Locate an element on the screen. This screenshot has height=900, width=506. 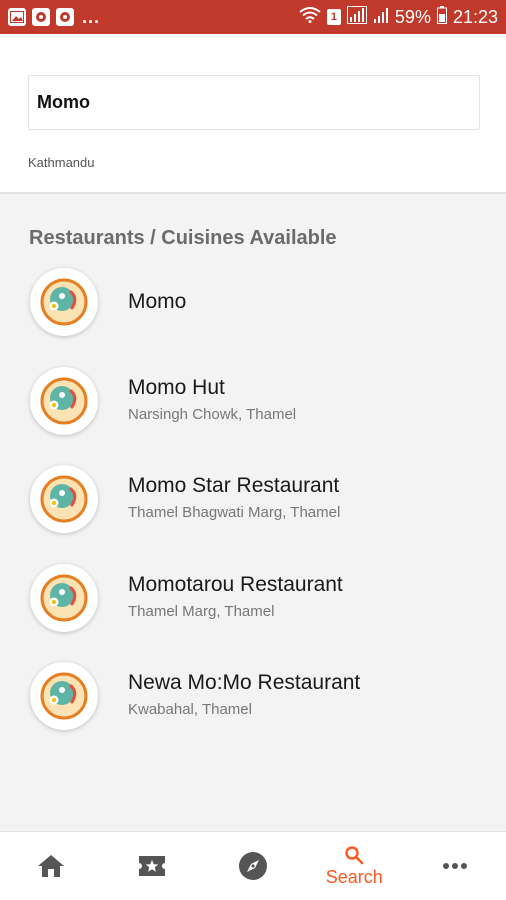
restaurant-name: Newa Mo:Mo Restaurant is located at coordinates (244, 682).